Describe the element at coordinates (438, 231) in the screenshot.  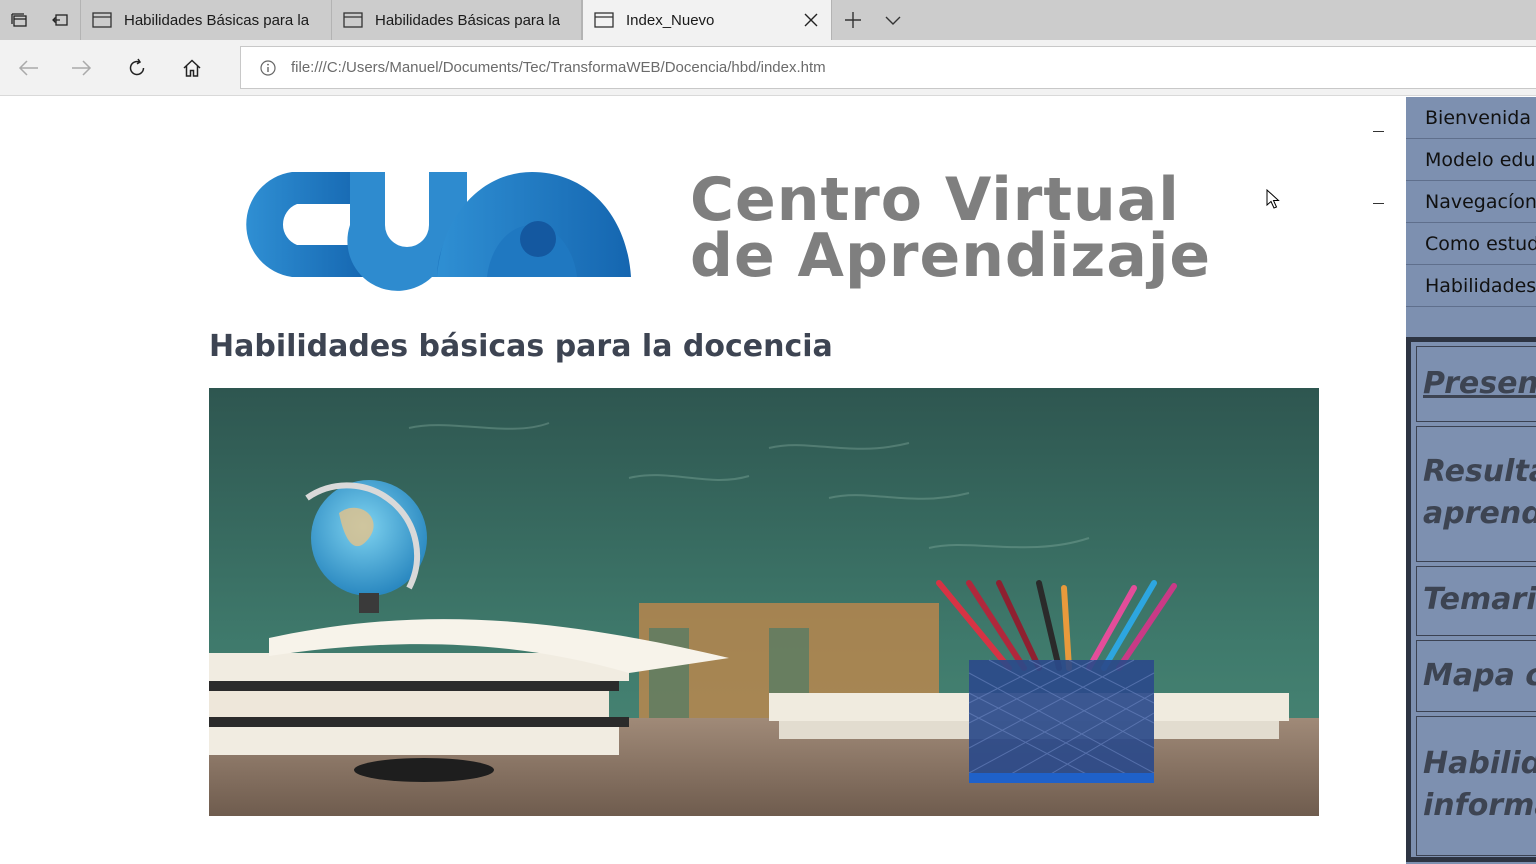
I see `cva-logo-mark` at that location.